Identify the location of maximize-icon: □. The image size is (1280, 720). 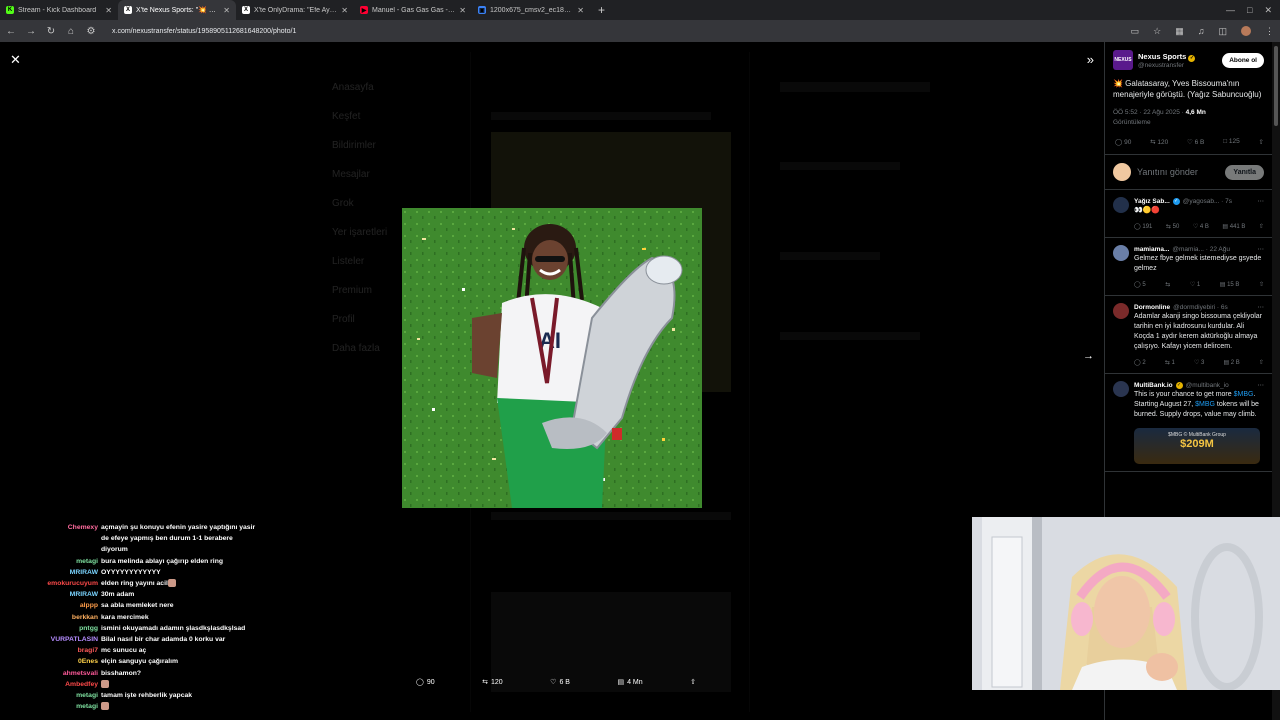
(1249, 10).